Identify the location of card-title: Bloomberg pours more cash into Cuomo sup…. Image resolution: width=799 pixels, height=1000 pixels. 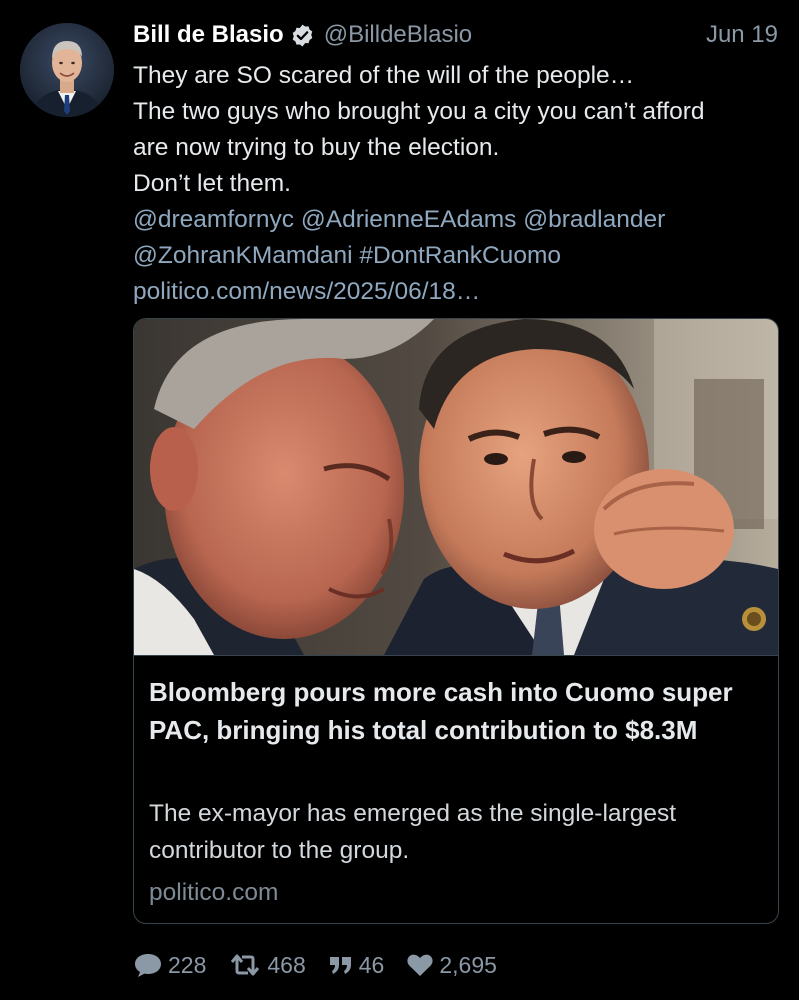
(456, 711).